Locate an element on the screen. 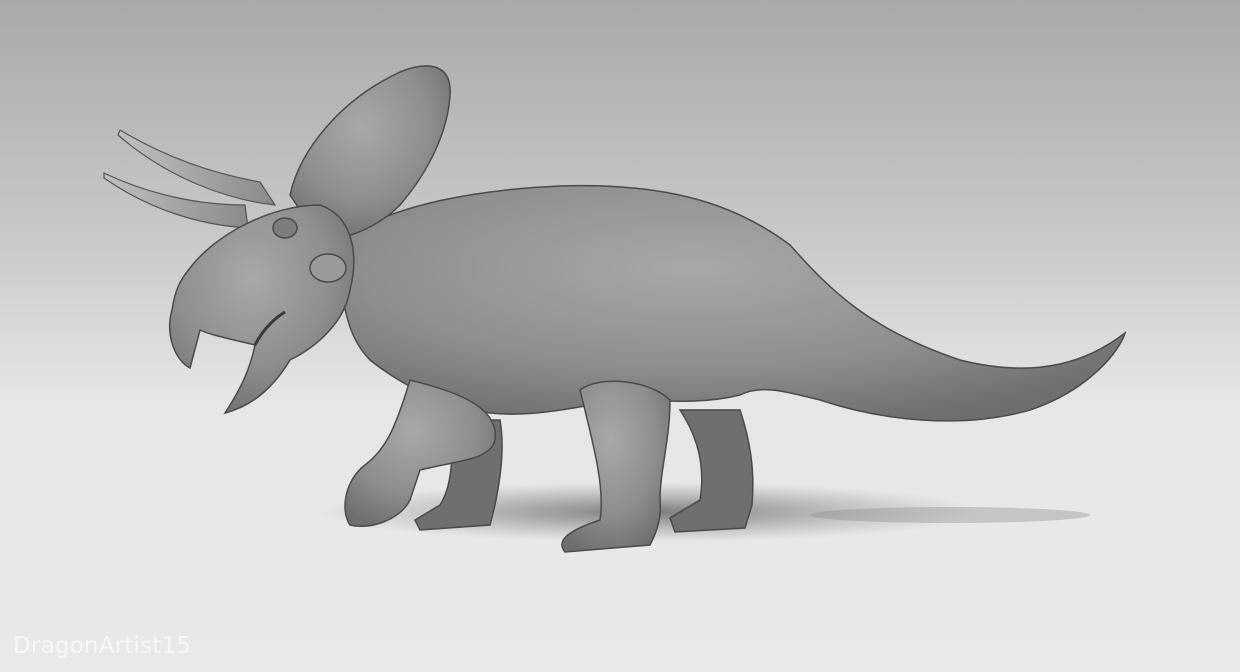 This screenshot has width=1240, height=672. horns is located at coordinates (190, 179).